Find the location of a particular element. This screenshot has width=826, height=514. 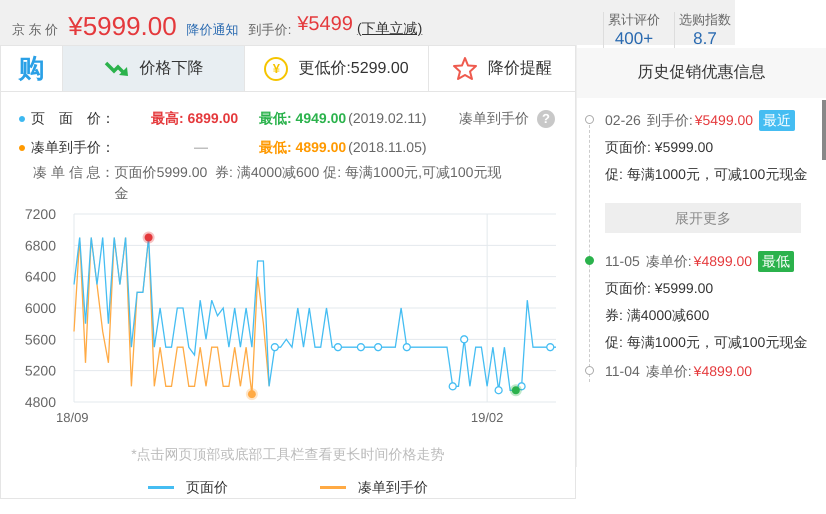

entry-date: 11-04 is located at coordinates (622, 371).